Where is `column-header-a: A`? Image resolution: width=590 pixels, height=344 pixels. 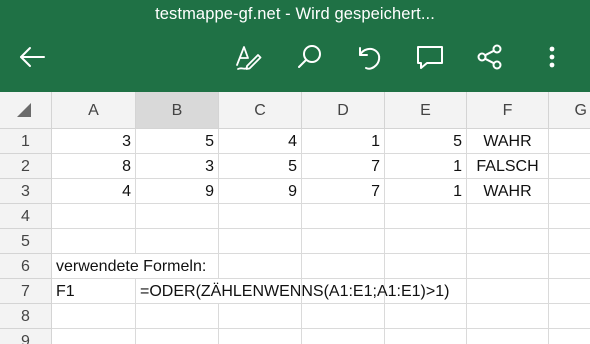 column-header-a: A is located at coordinates (94, 110).